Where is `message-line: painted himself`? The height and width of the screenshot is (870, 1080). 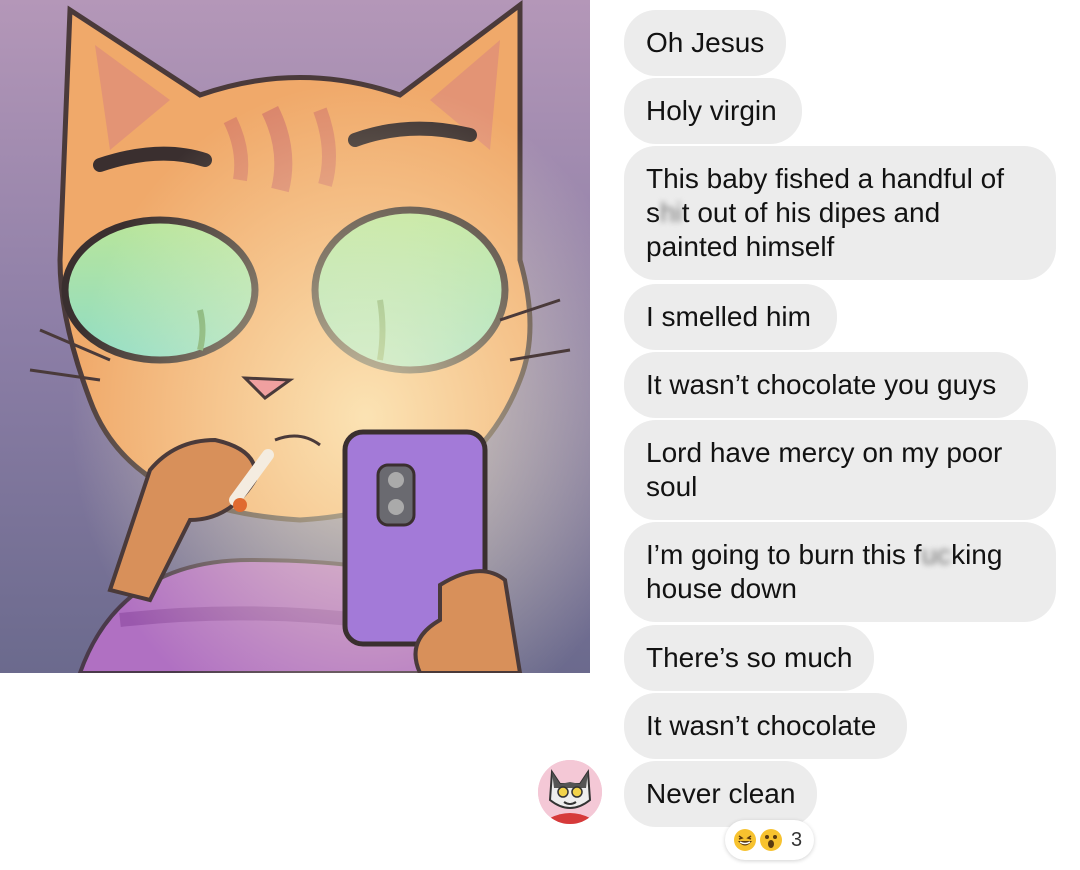 message-line: painted himself is located at coordinates (740, 246).